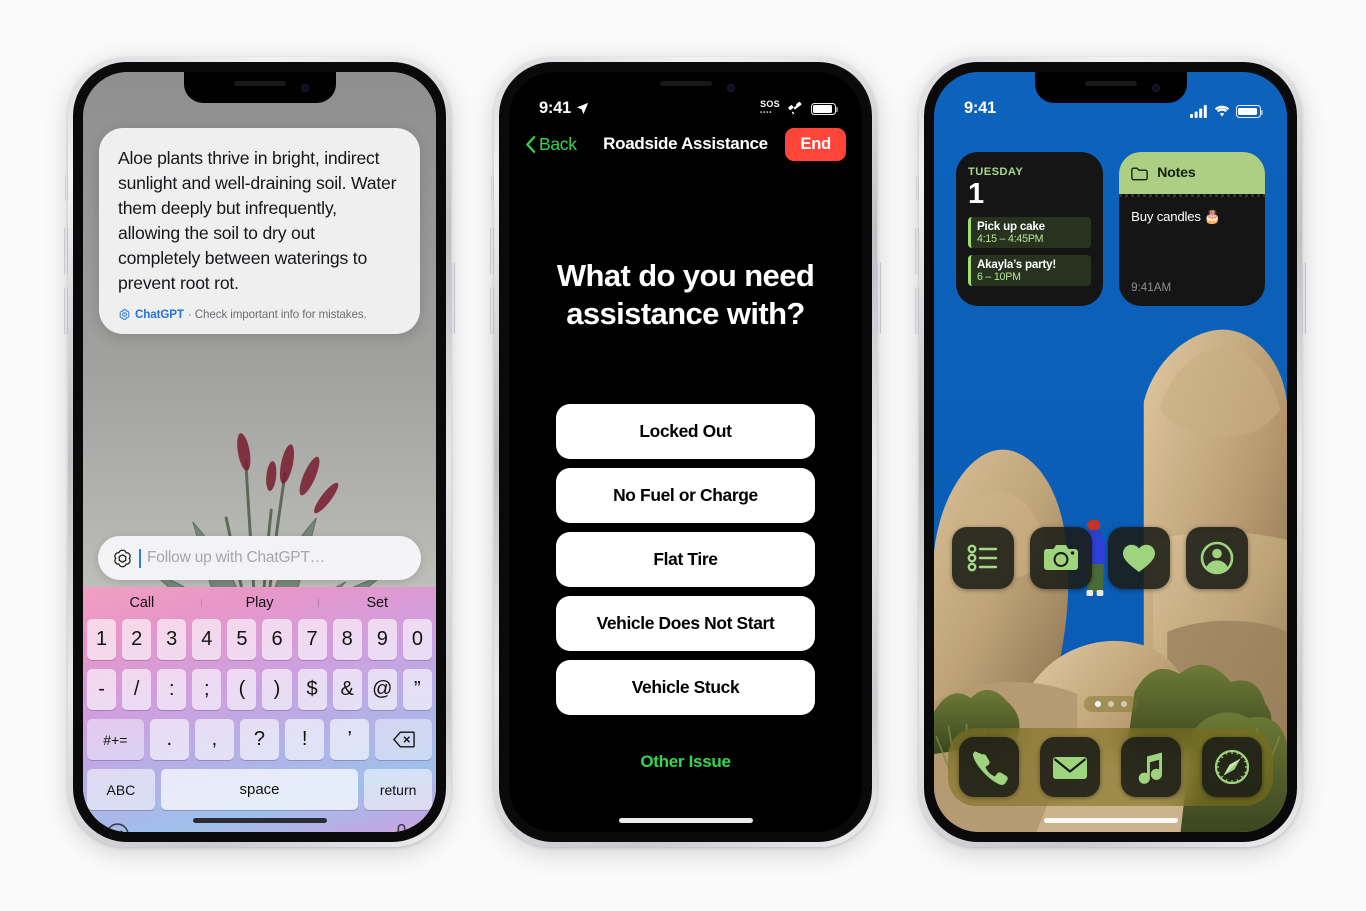 This screenshot has width=1366, height=911. I want to click on keyboard-row-punctuation: #+= . , ? ! ’, so click(259, 739).